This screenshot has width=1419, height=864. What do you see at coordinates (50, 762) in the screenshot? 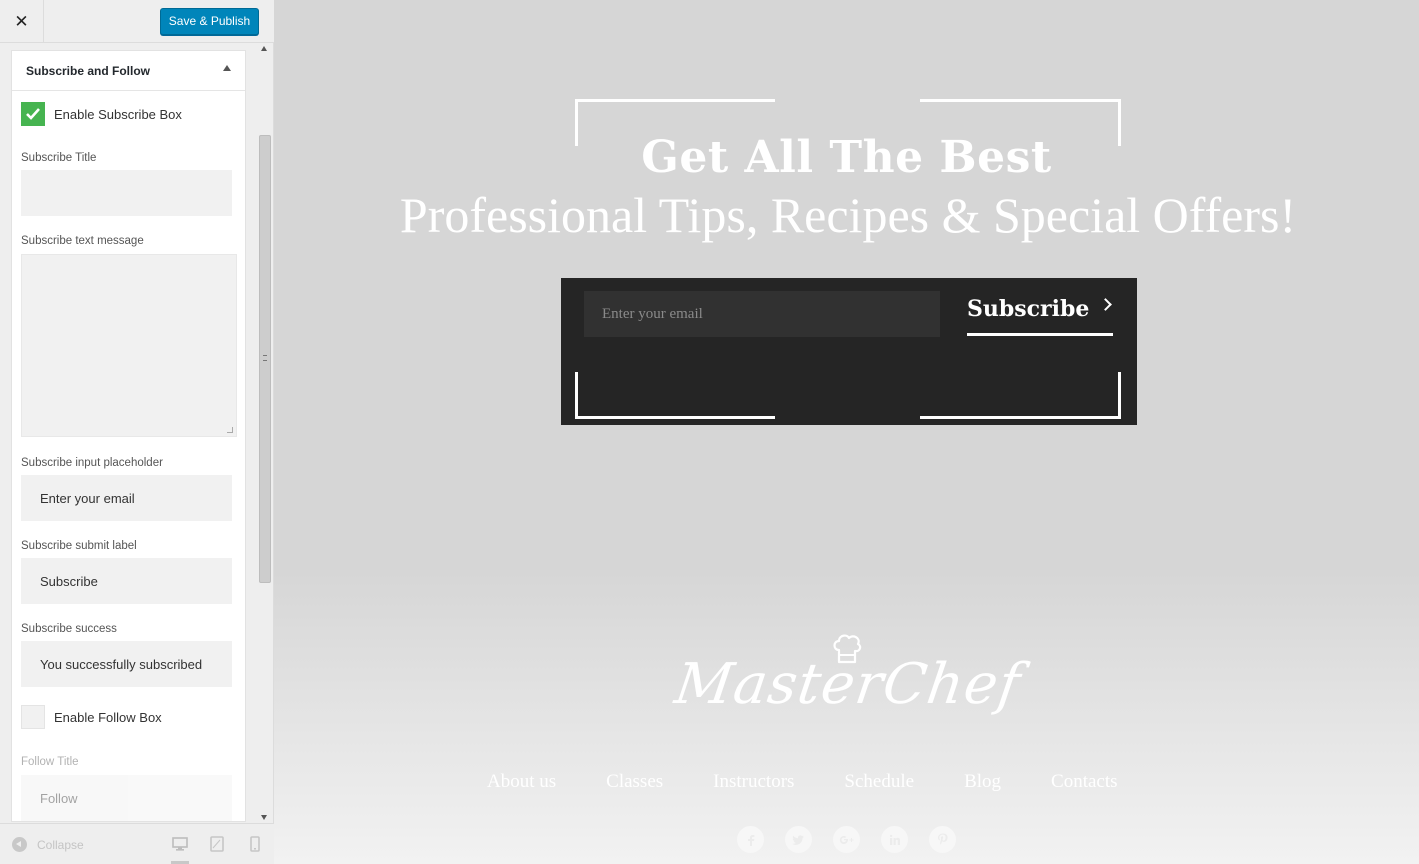
I see `follow-title-label: Follow Title` at bounding box center [50, 762].